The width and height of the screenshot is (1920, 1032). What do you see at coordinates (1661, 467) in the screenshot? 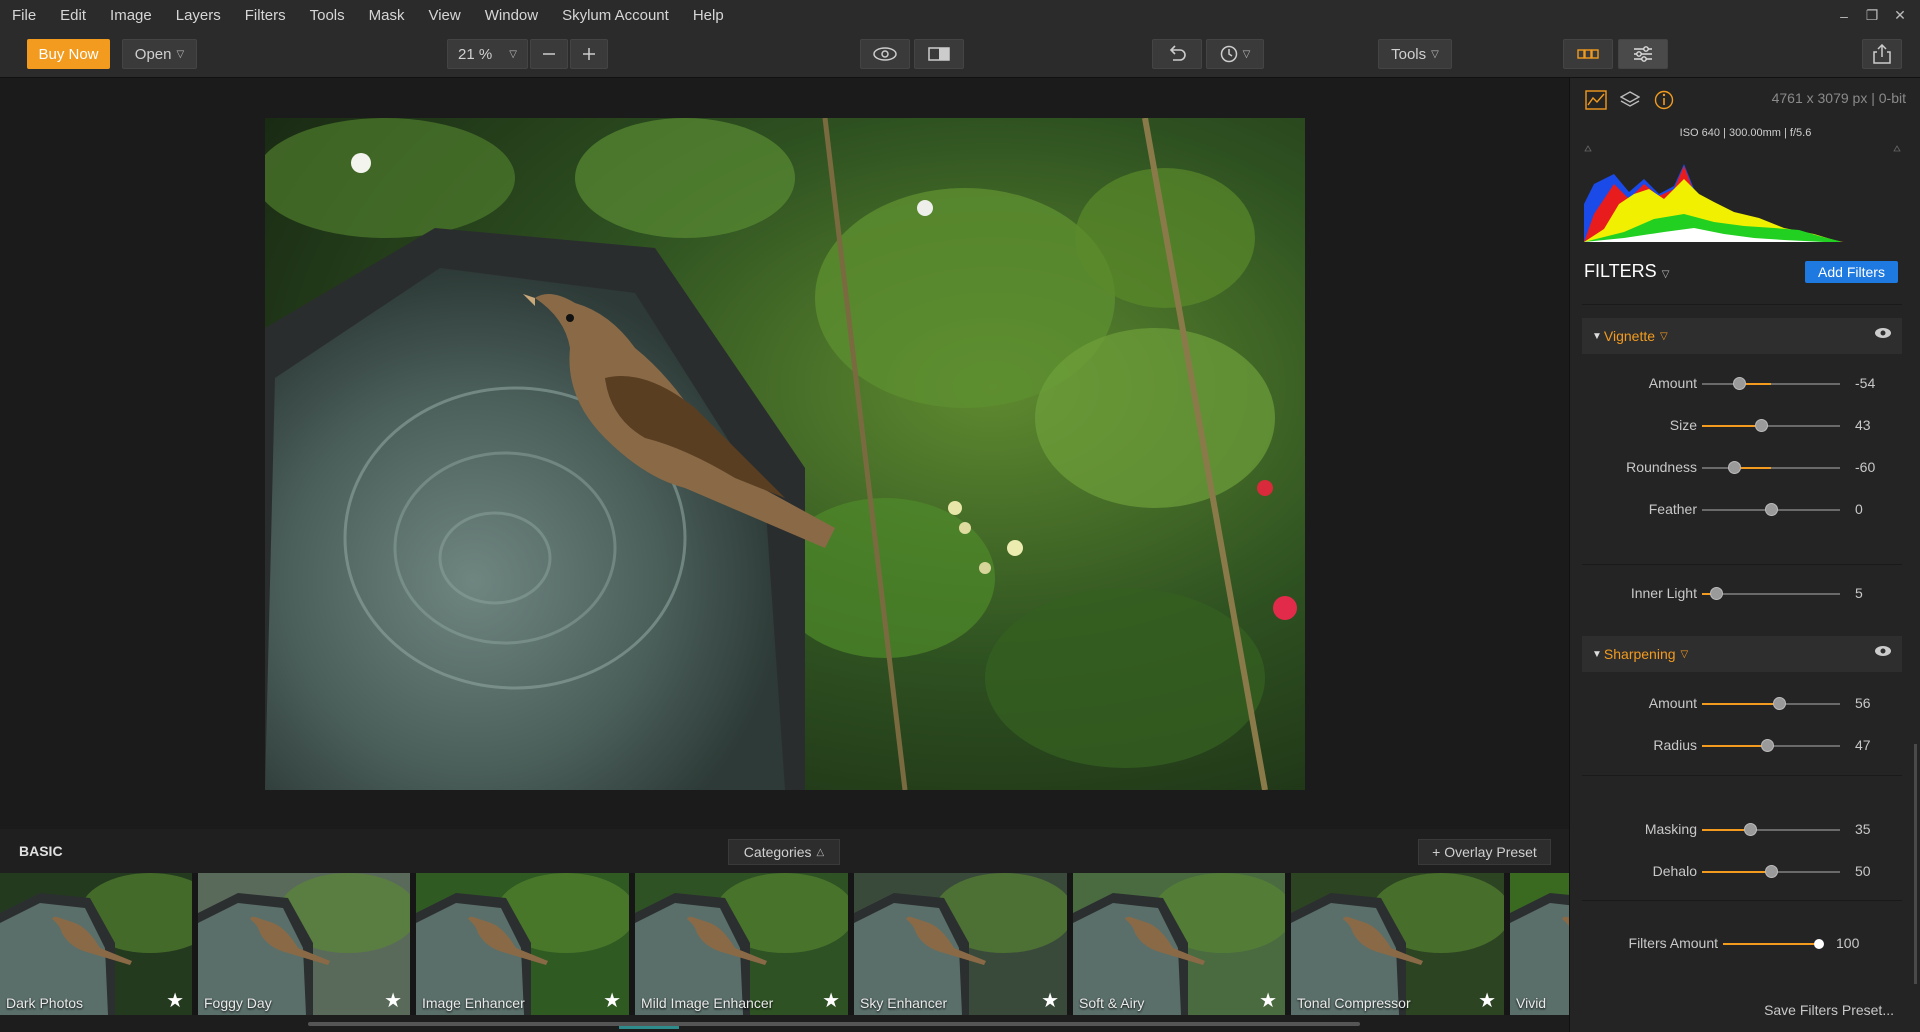
I see `slider-label: Roundness` at bounding box center [1661, 467].